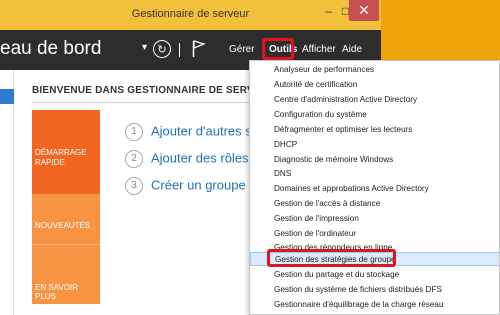 The height and width of the screenshot is (315, 500). What do you see at coordinates (364, 10) in the screenshot?
I see `close-button: ✕` at bounding box center [364, 10].